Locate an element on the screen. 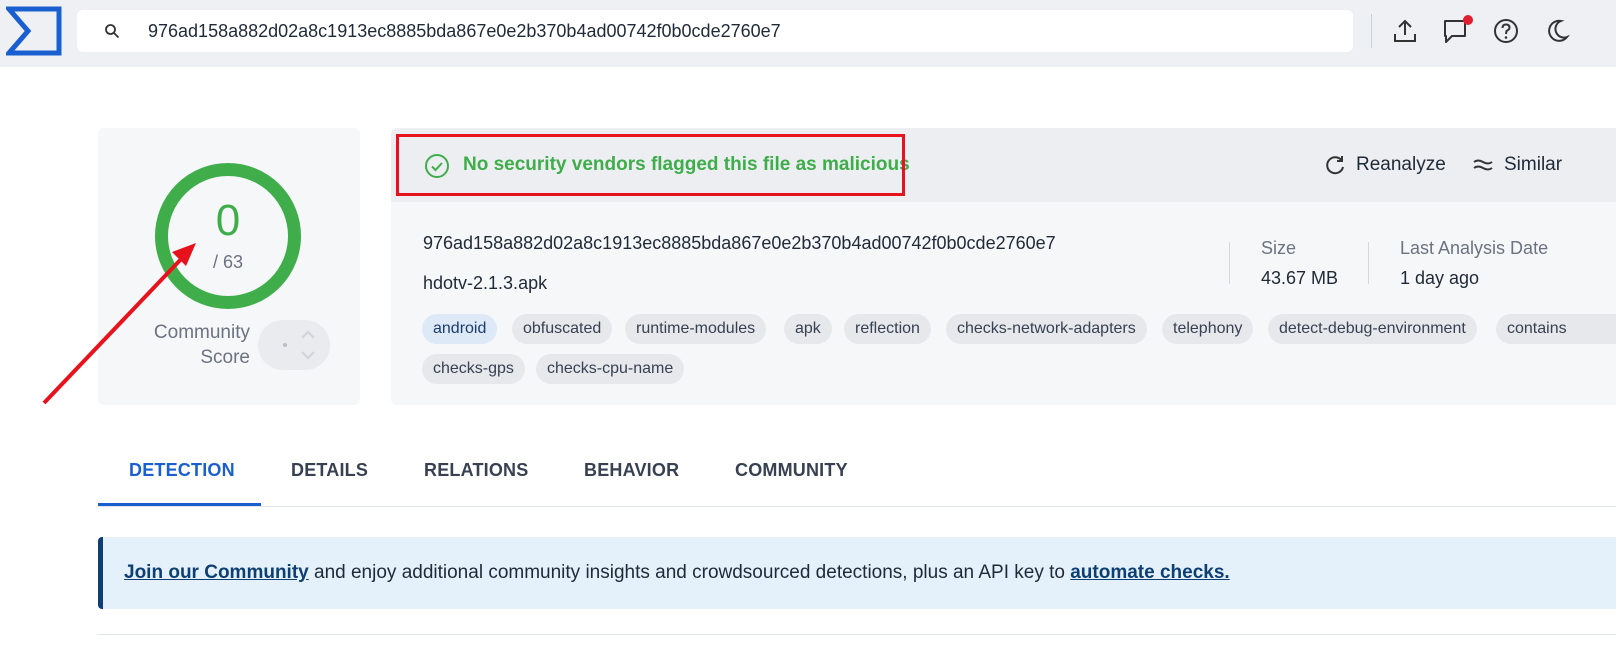 Image resolution: width=1616 pixels, height=663 pixels. tag-obfuscated: obfuscated is located at coordinates (562, 329).